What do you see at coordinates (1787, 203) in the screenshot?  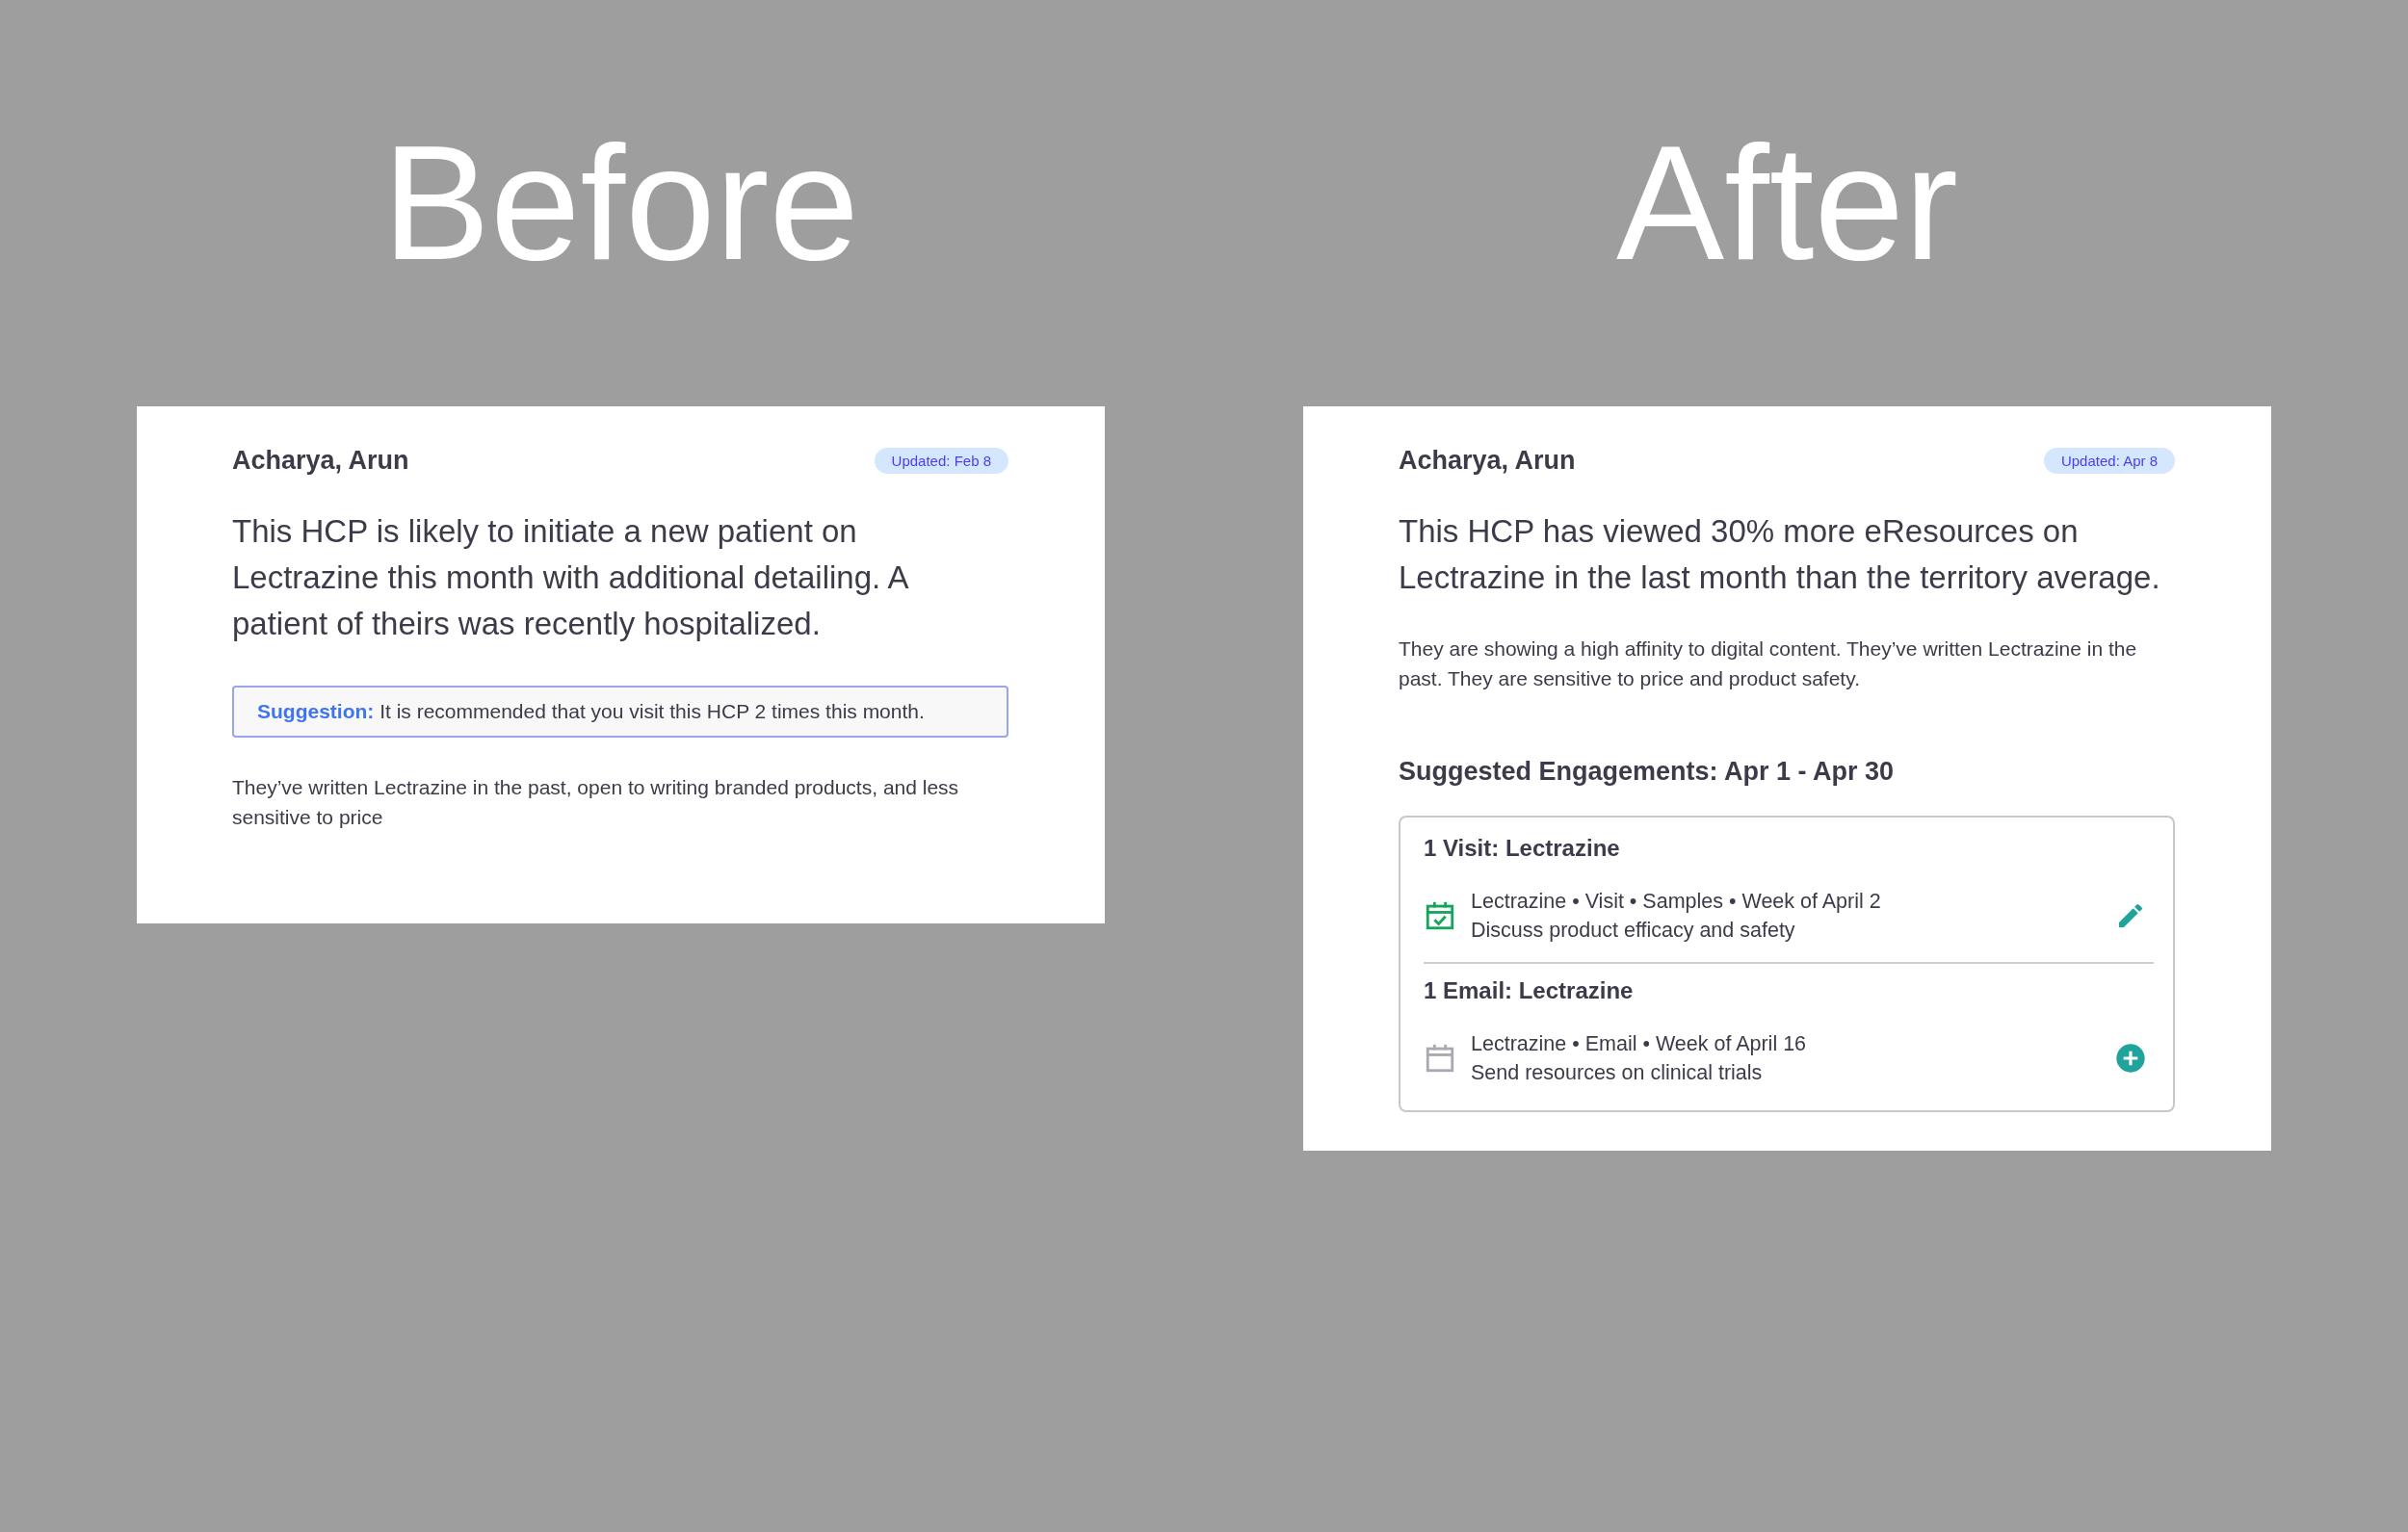 I see `panel-heading: After` at bounding box center [1787, 203].